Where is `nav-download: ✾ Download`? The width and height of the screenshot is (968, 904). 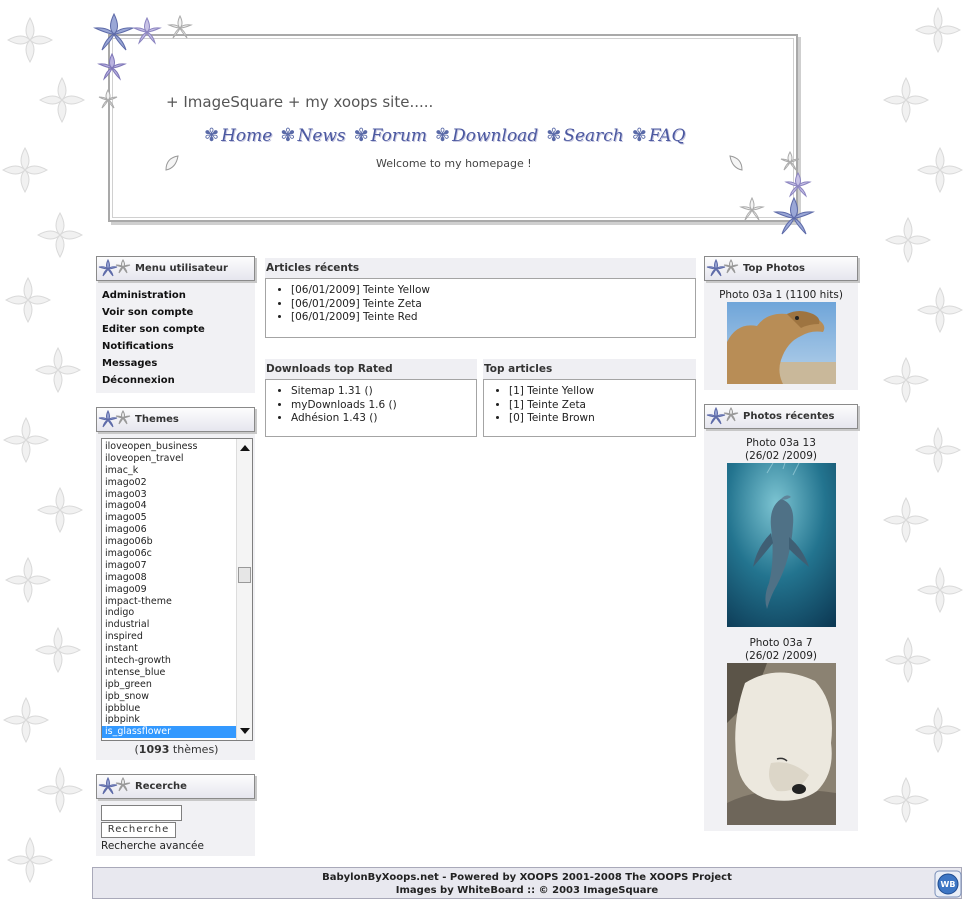 nav-download: ✾ Download is located at coordinates (486, 136).